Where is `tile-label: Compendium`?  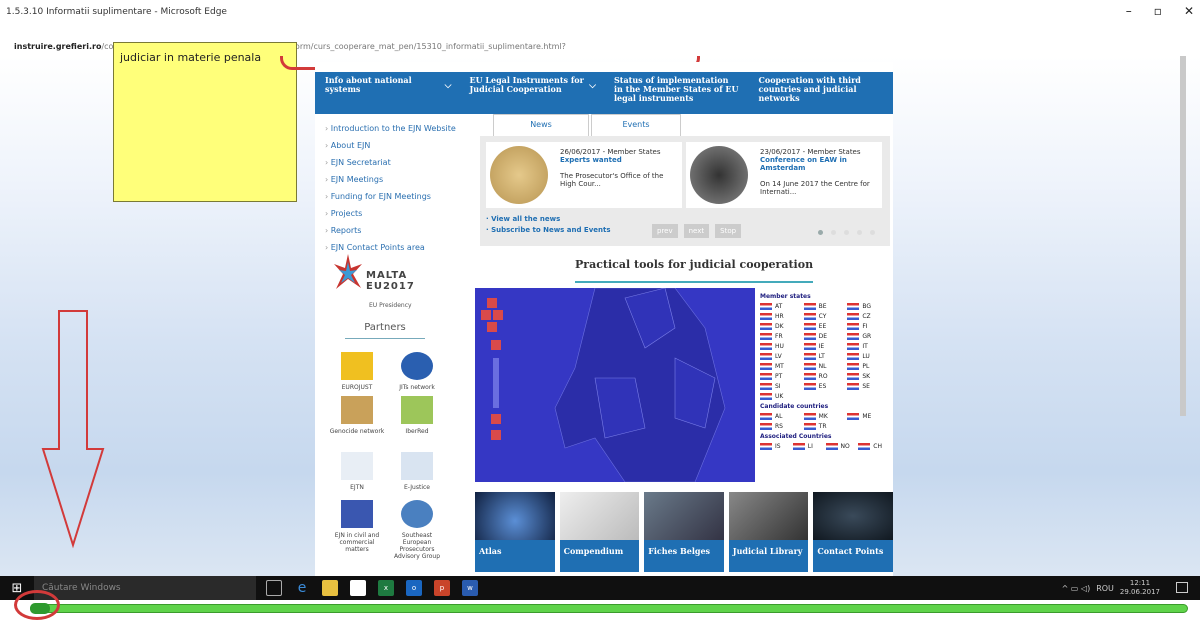 tile-label: Compendium is located at coordinates (593, 551).